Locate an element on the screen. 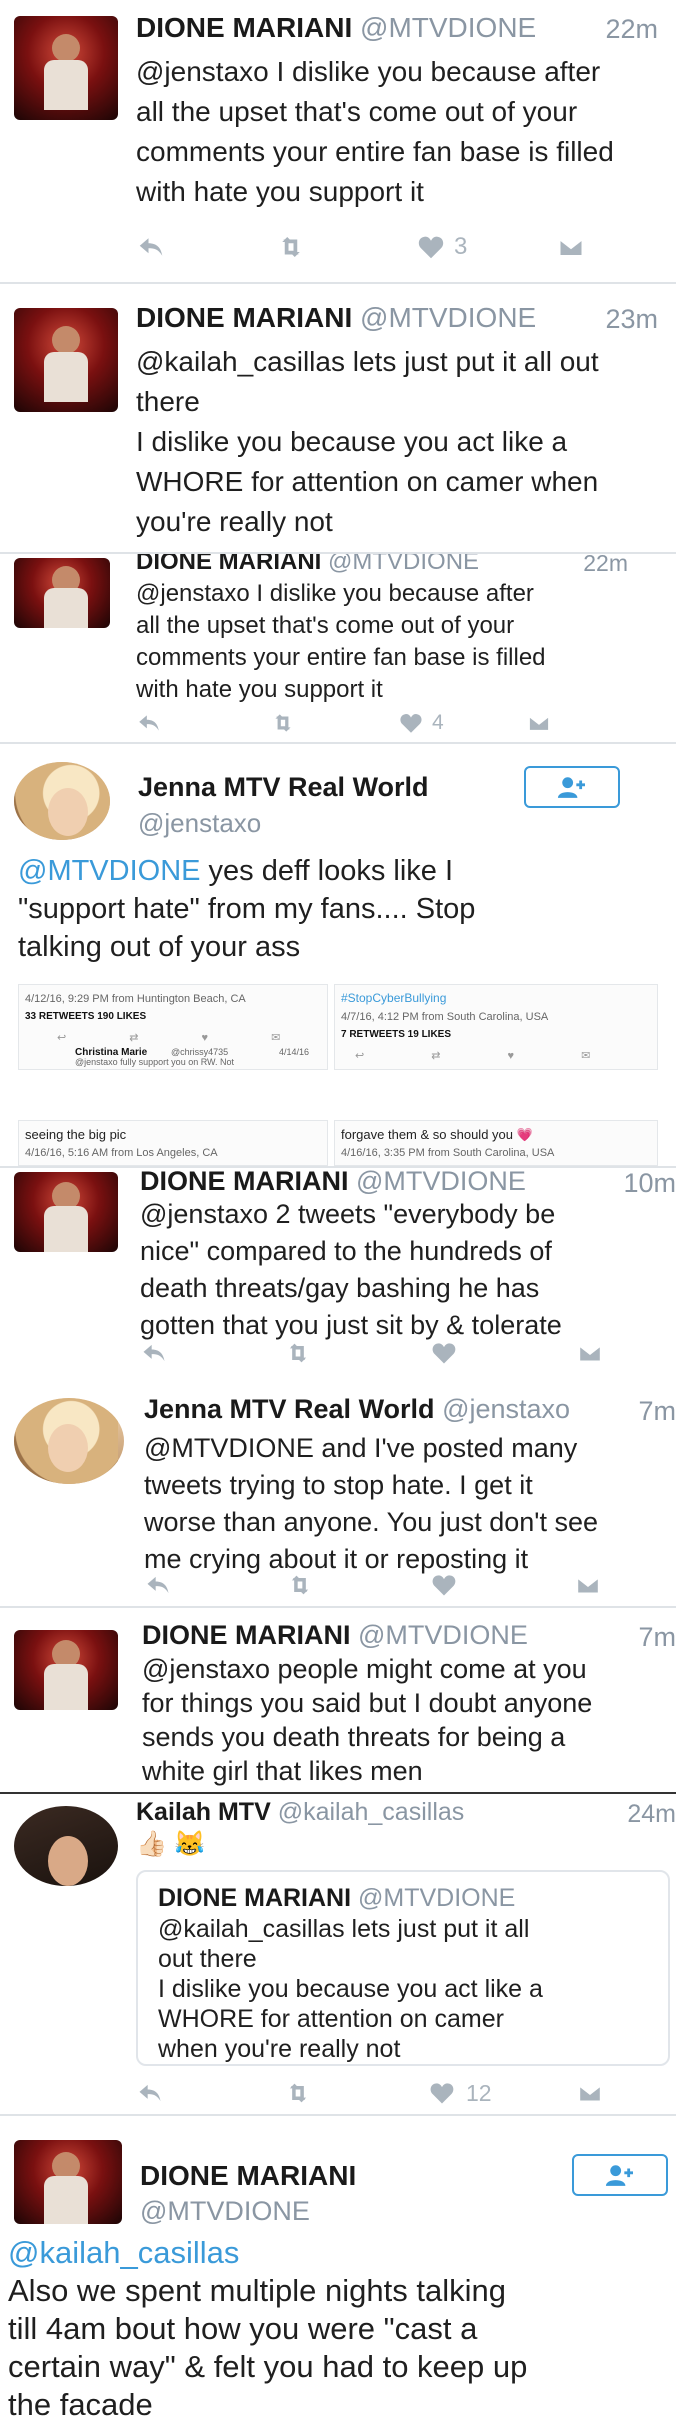 The height and width of the screenshot is (2436, 676). like-button: 3 is located at coordinates (441, 247).